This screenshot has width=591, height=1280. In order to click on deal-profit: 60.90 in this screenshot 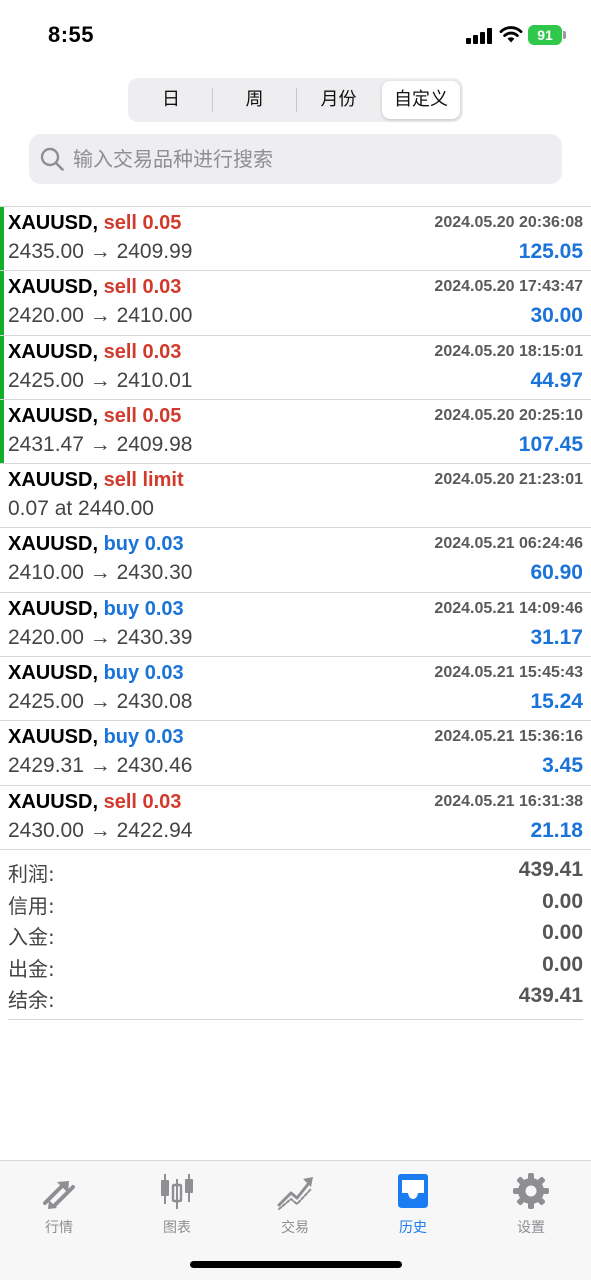, I will do `click(556, 573)`.